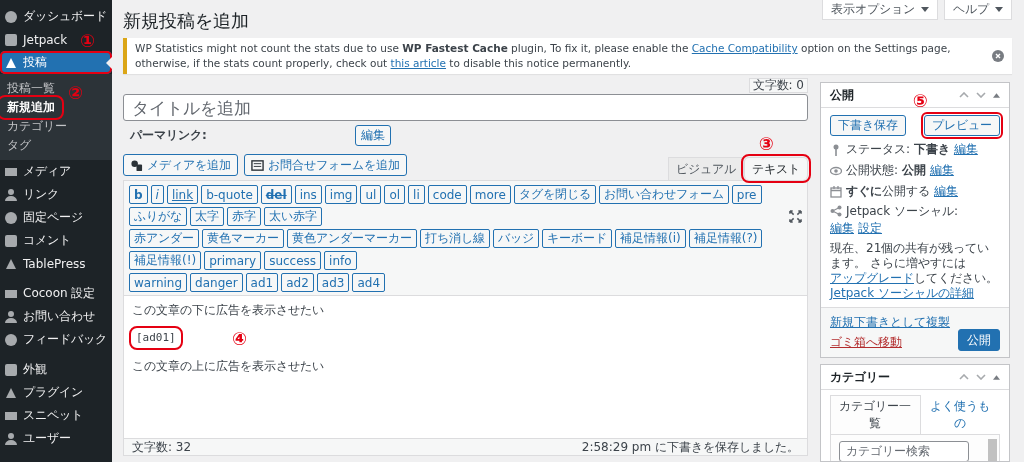  Describe the element at coordinates (293, 260) in the screenshot. I see `quicktag-button: success` at that location.